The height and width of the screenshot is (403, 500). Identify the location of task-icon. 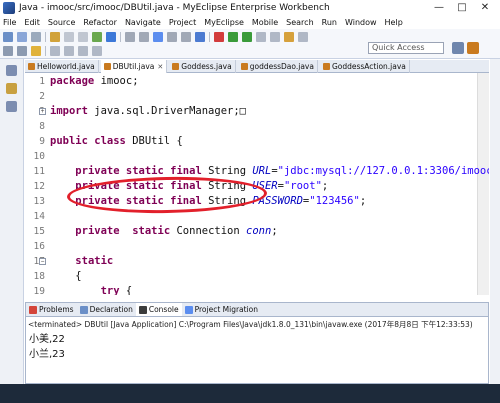
(36, 50).